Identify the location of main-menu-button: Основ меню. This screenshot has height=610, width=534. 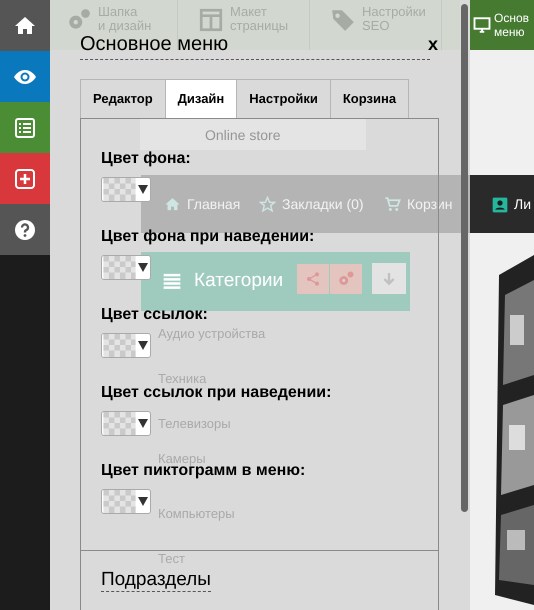
(502, 25).